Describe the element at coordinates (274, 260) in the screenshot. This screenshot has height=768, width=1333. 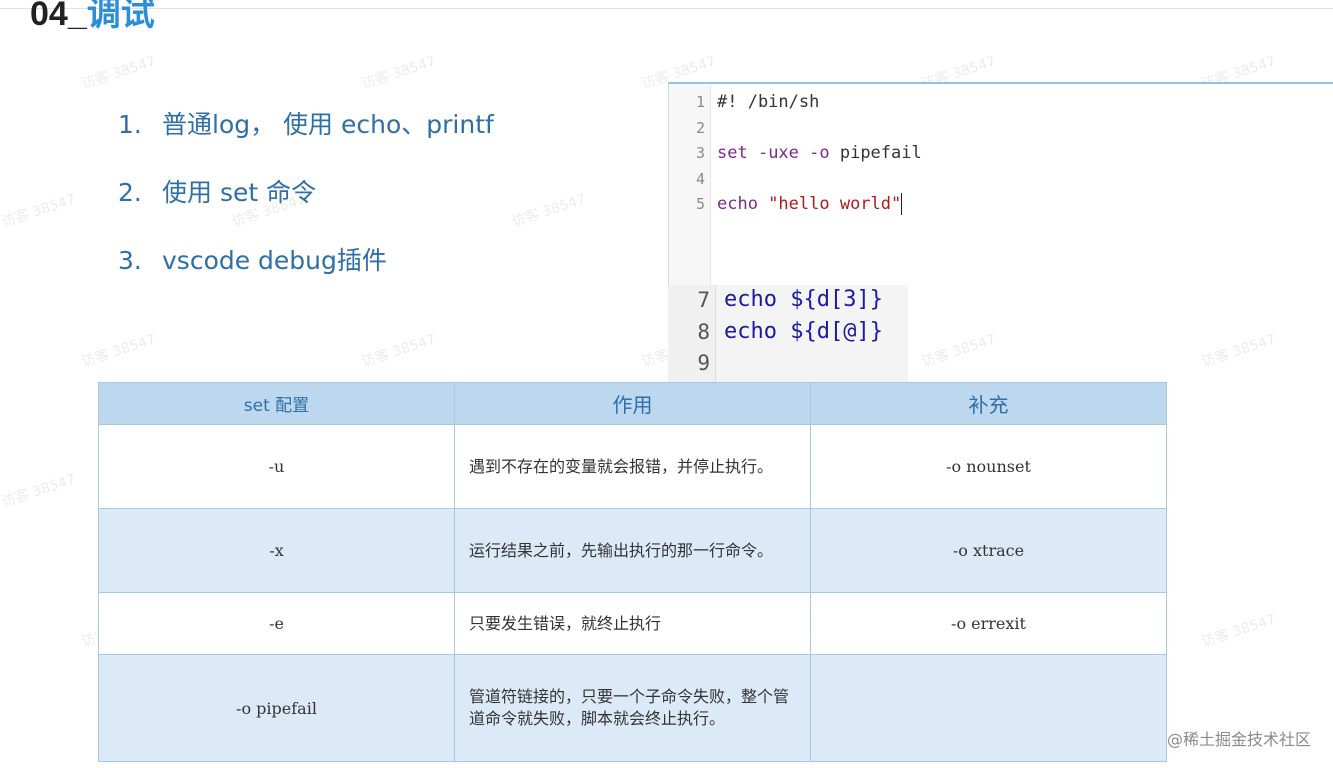
I see `bullet-text: vscode debug插件` at that location.